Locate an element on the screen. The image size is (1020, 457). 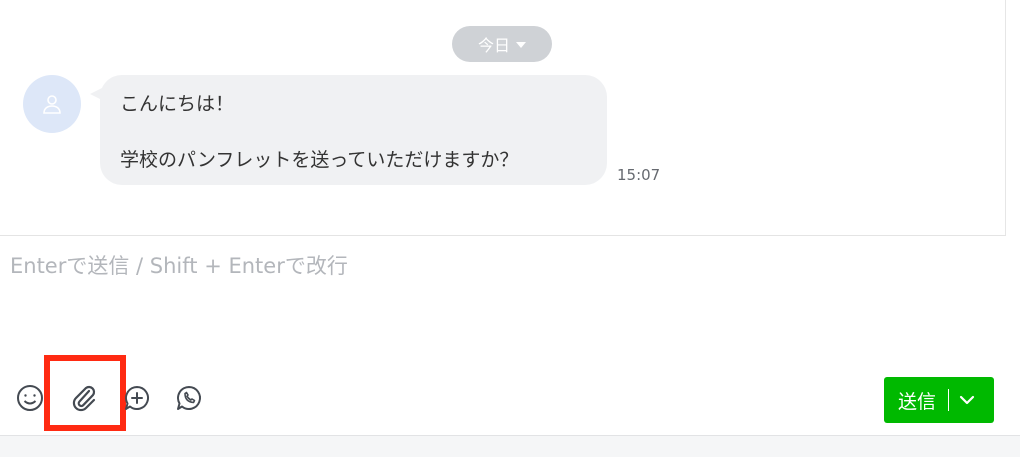
caret-down-icon is located at coordinates (521, 45).